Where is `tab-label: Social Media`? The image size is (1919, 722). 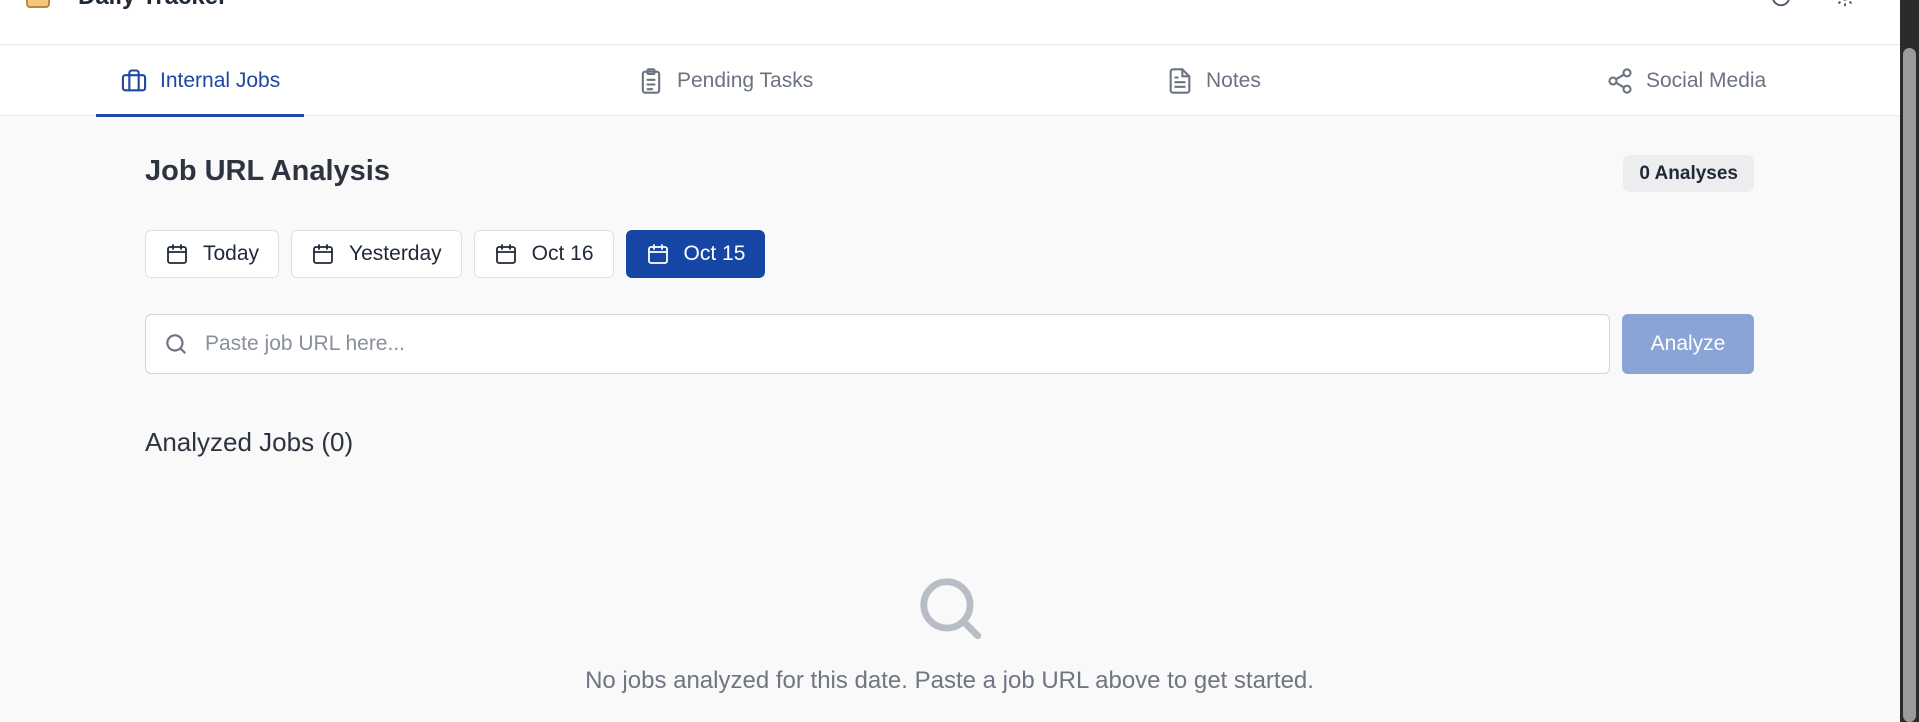 tab-label: Social Media is located at coordinates (1706, 80).